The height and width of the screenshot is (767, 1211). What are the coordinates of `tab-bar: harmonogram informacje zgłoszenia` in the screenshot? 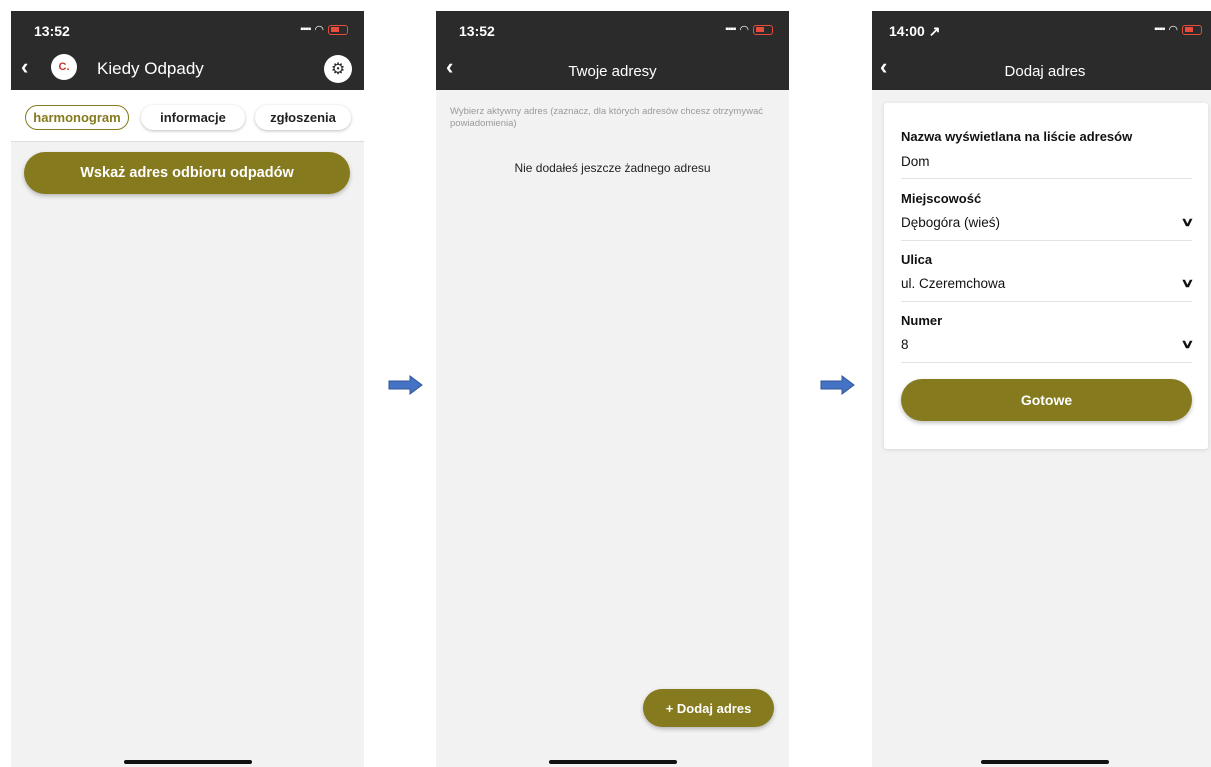 It's located at (187, 116).